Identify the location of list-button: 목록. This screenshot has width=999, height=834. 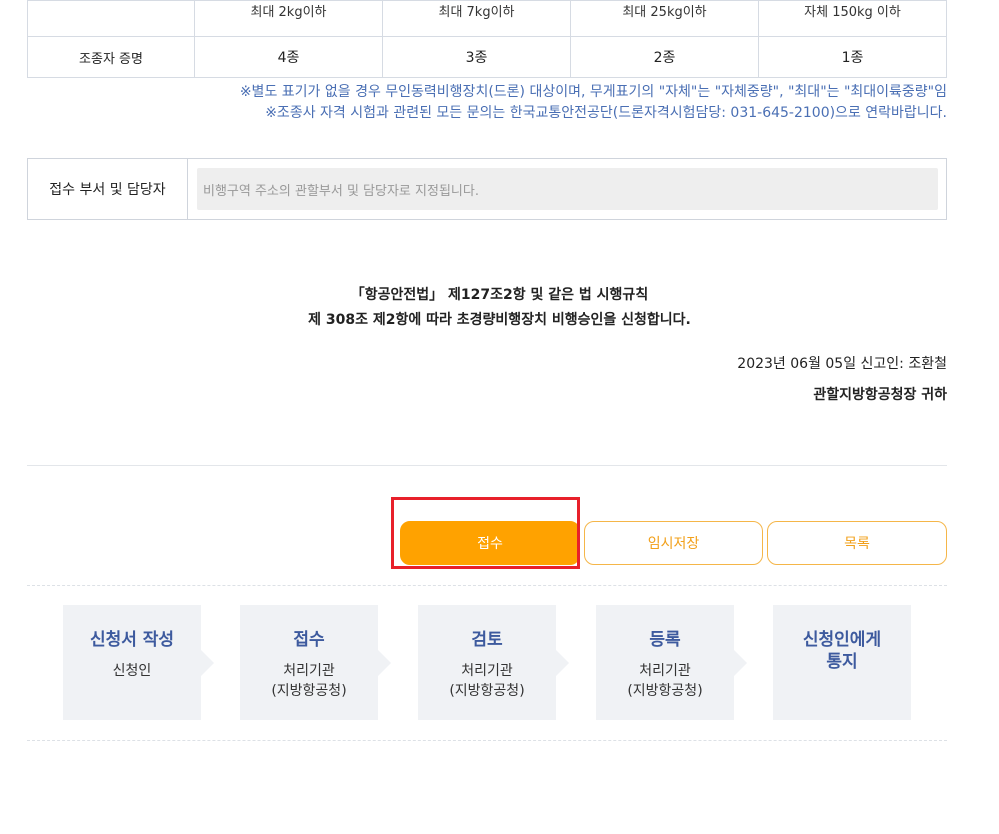
(857, 543).